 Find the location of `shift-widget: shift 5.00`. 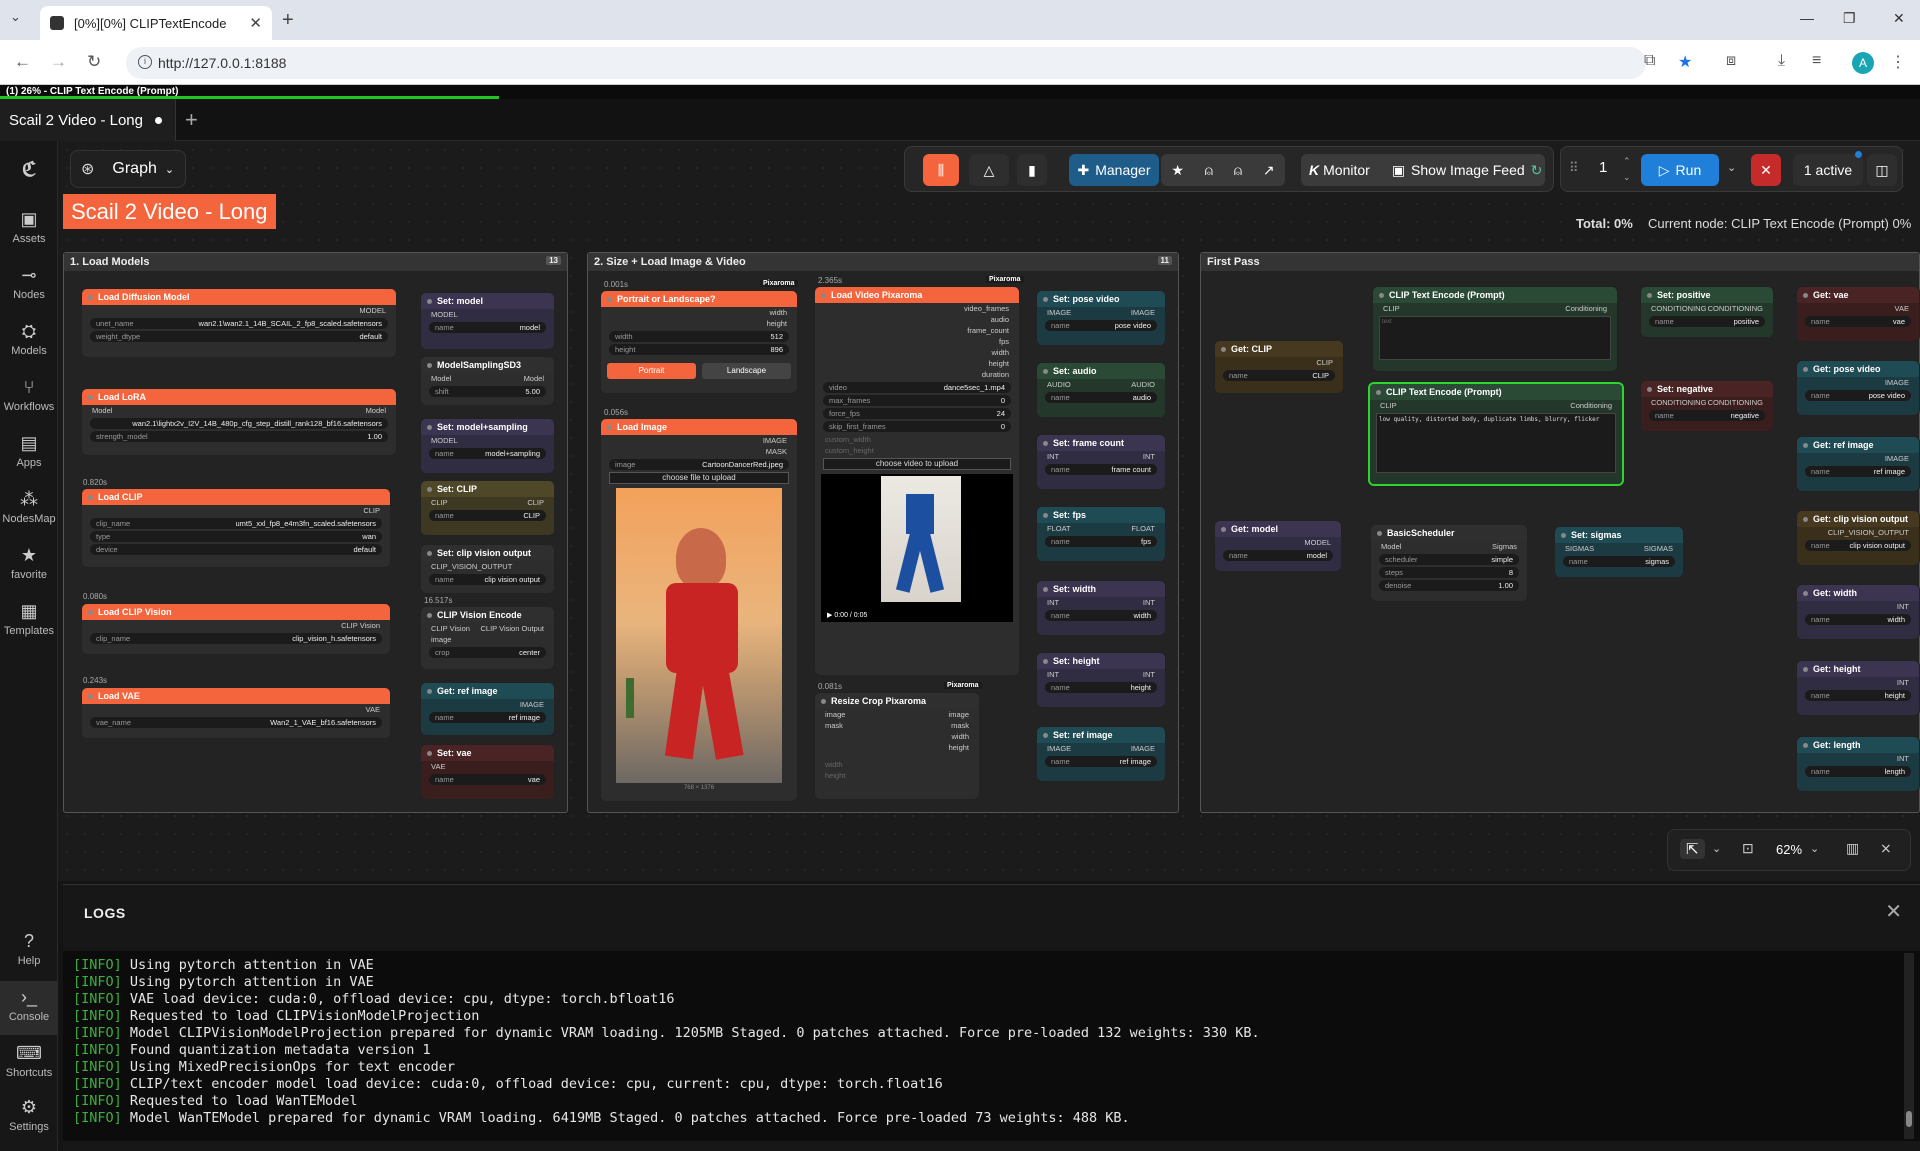

shift-widget: shift 5.00 is located at coordinates (487, 391).